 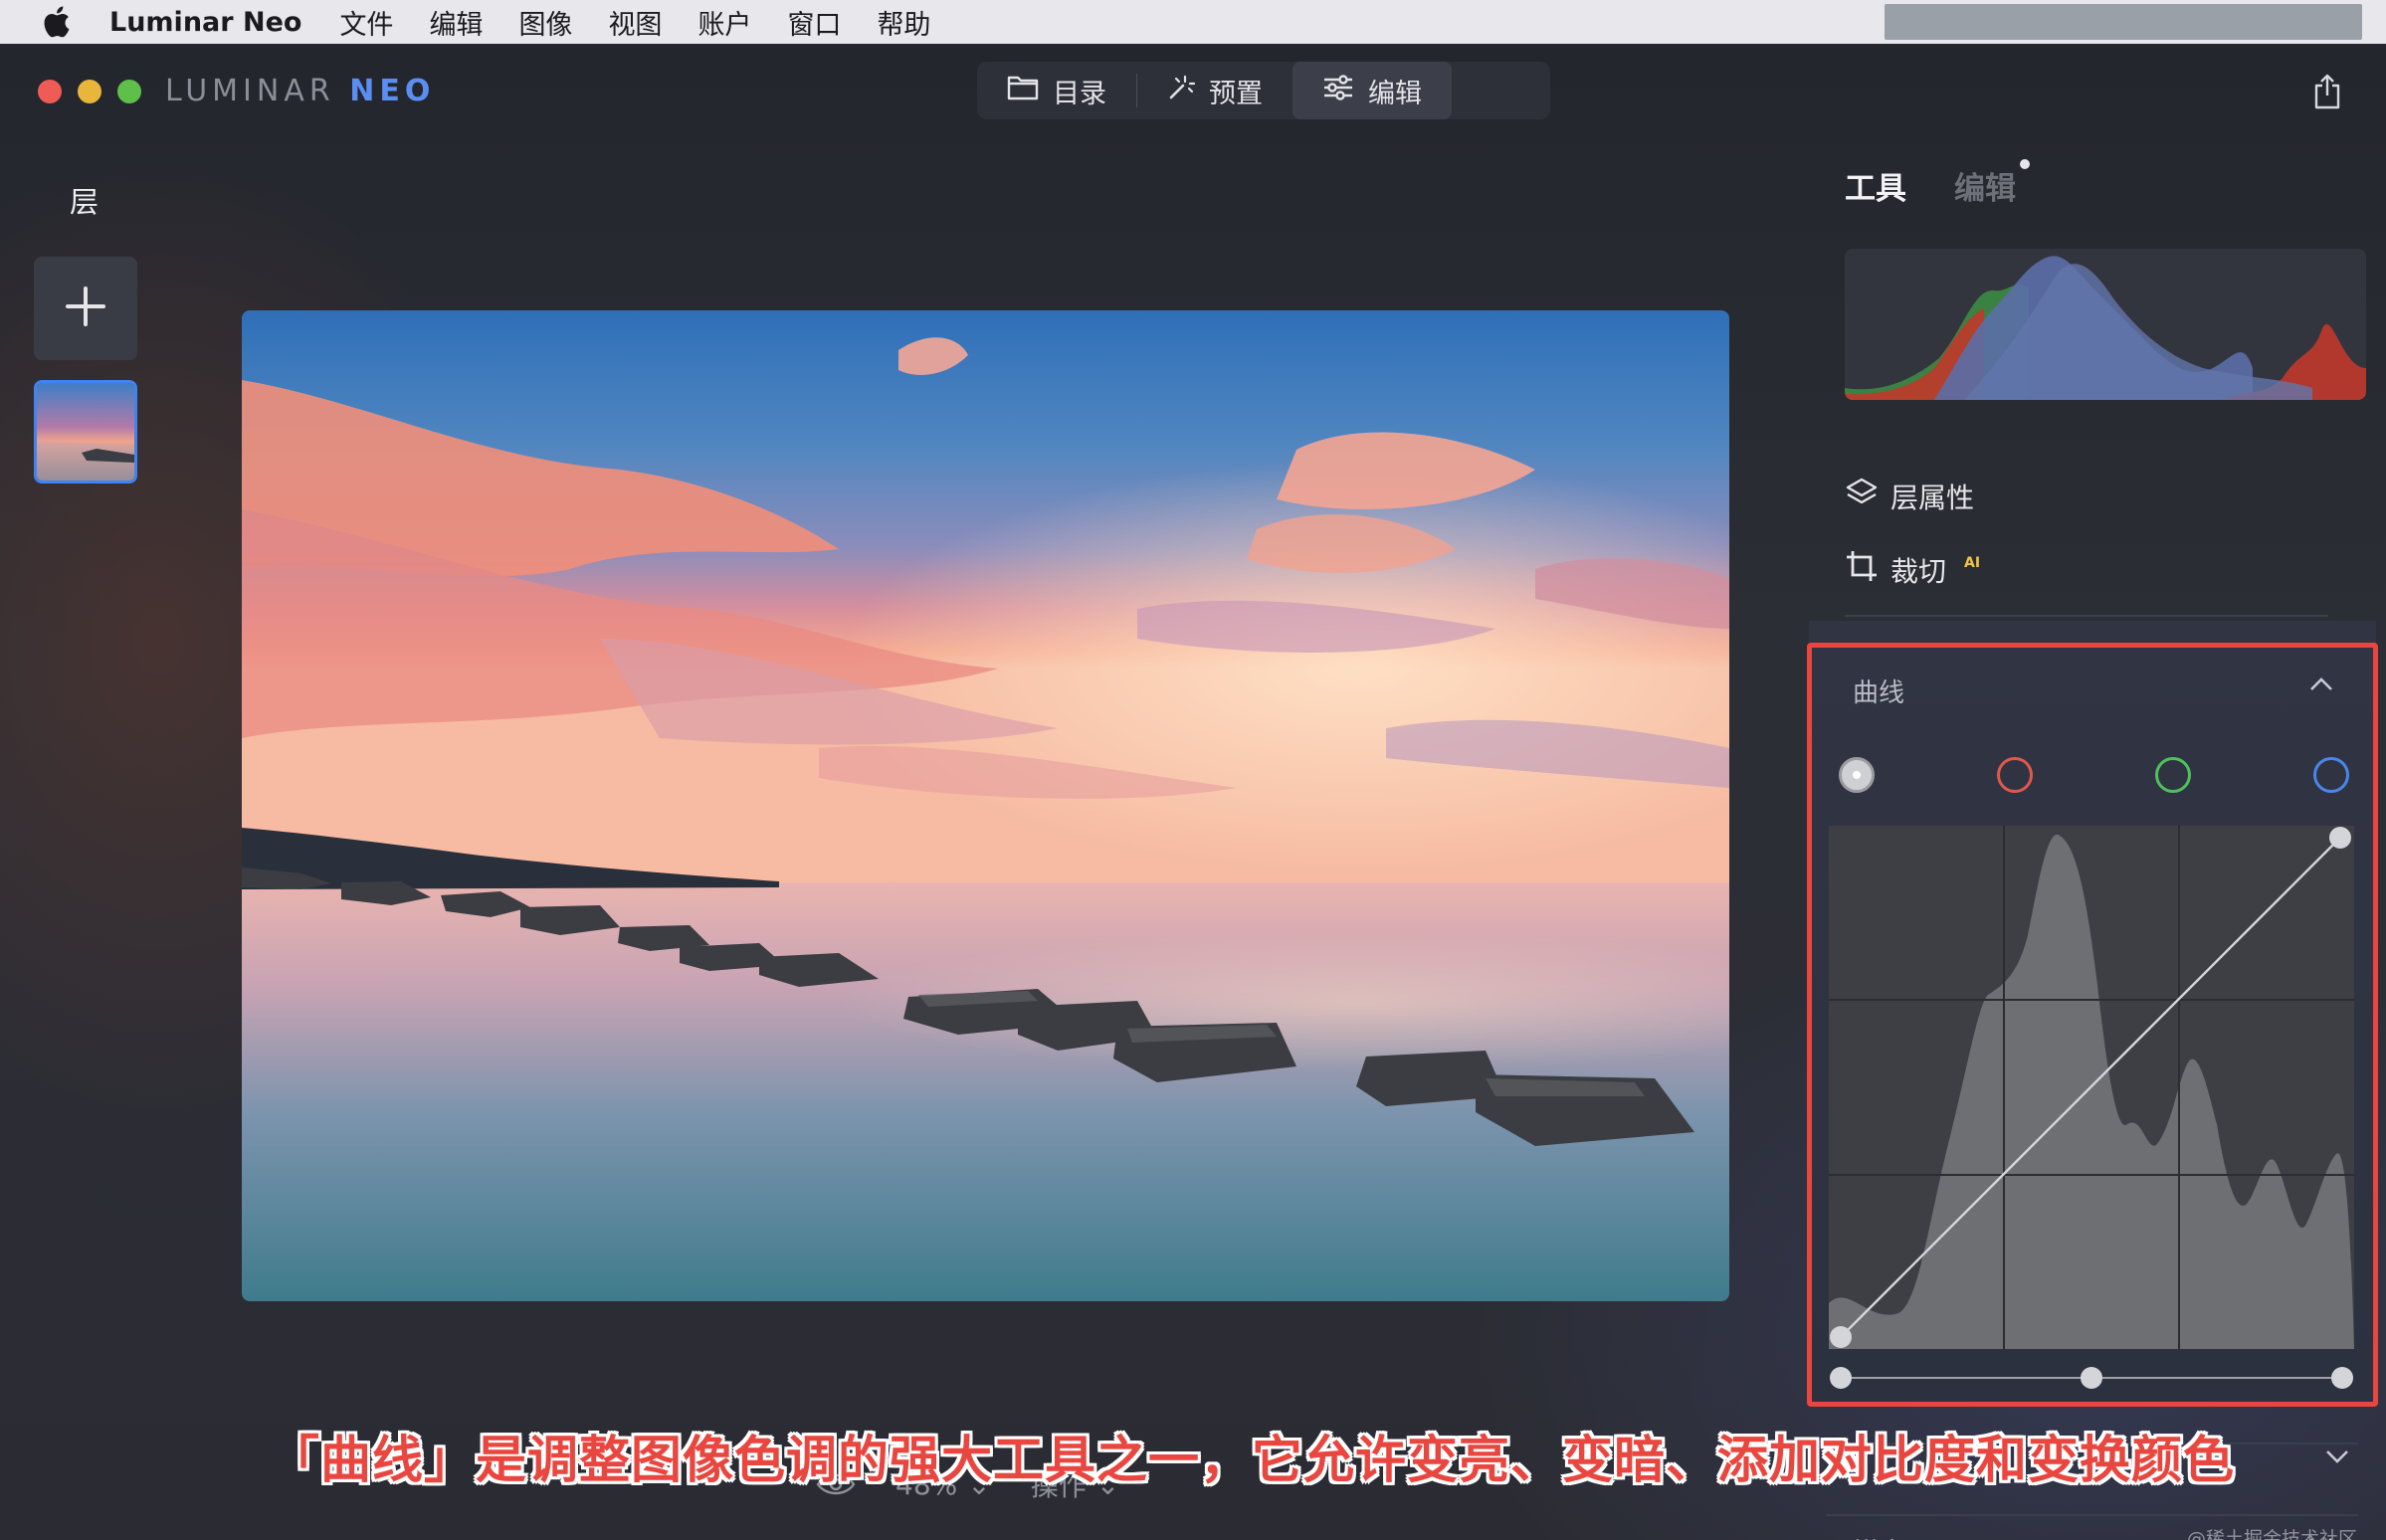 I want to click on magic-wand-icon, so click(x=1181, y=91).